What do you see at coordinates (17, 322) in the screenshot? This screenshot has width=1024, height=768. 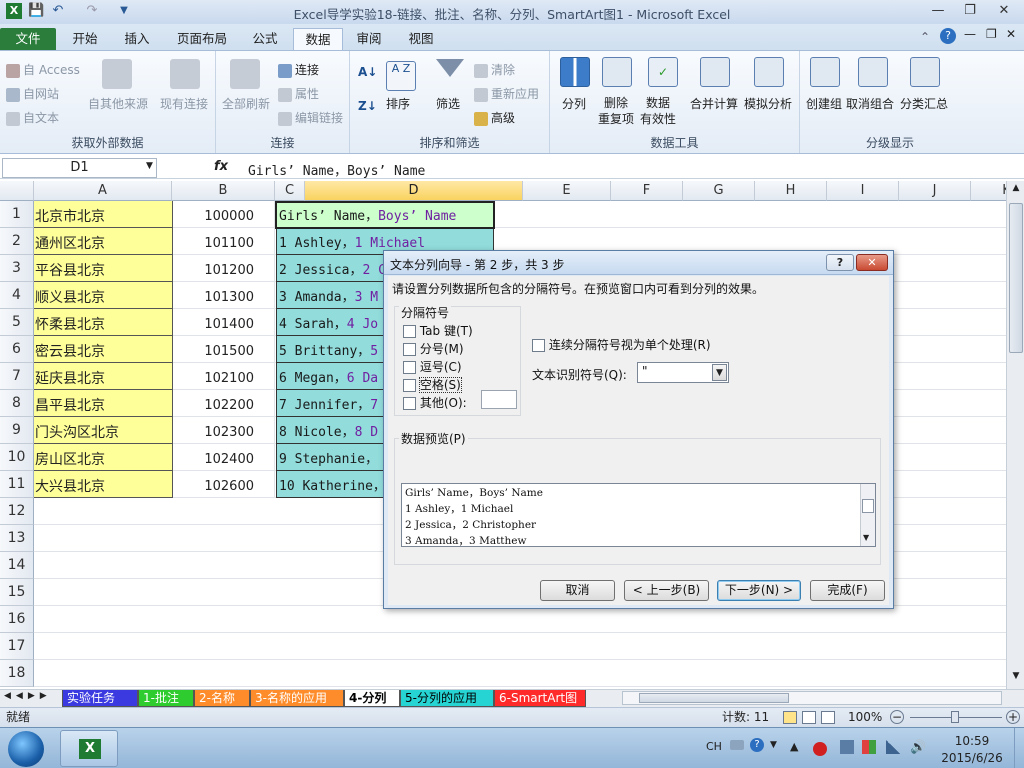 I see `row-header: 5` at bounding box center [17, 322].